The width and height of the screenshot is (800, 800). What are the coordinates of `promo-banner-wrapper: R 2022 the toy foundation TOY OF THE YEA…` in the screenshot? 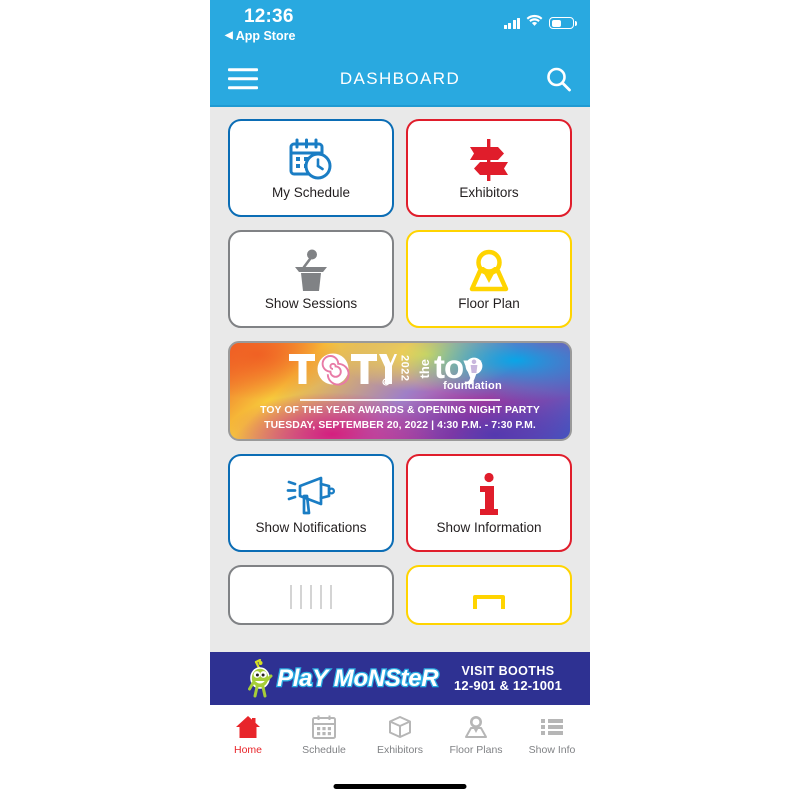 It's located at (400, 391).